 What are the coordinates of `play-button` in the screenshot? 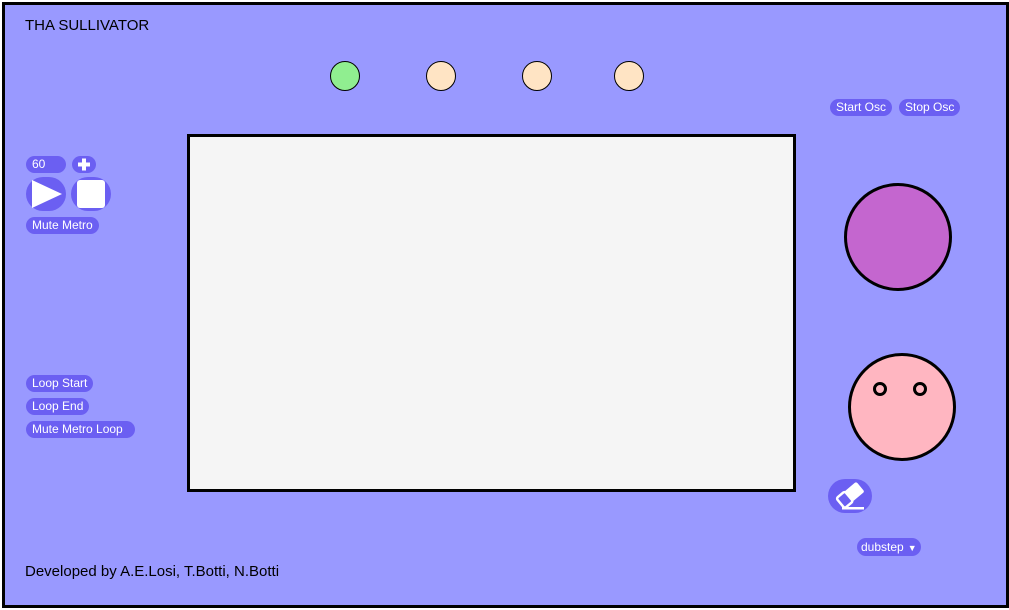 It's located at (46, 194).